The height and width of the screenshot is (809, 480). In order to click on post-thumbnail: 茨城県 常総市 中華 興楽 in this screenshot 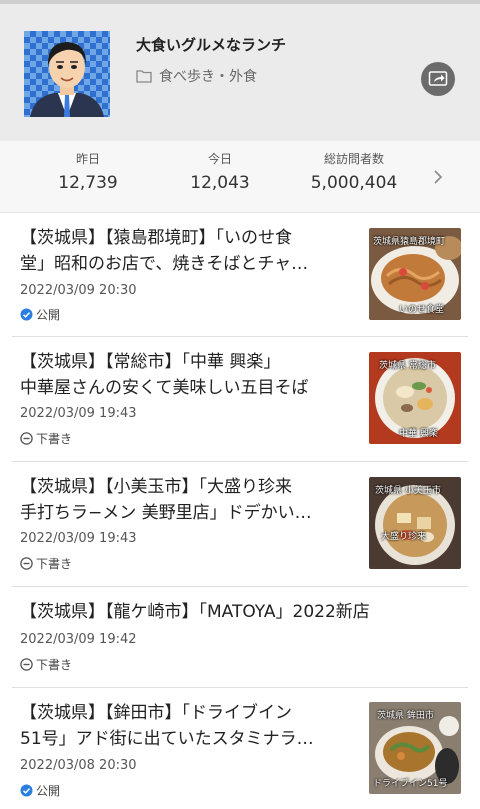, I will do `click(415, 398)`.